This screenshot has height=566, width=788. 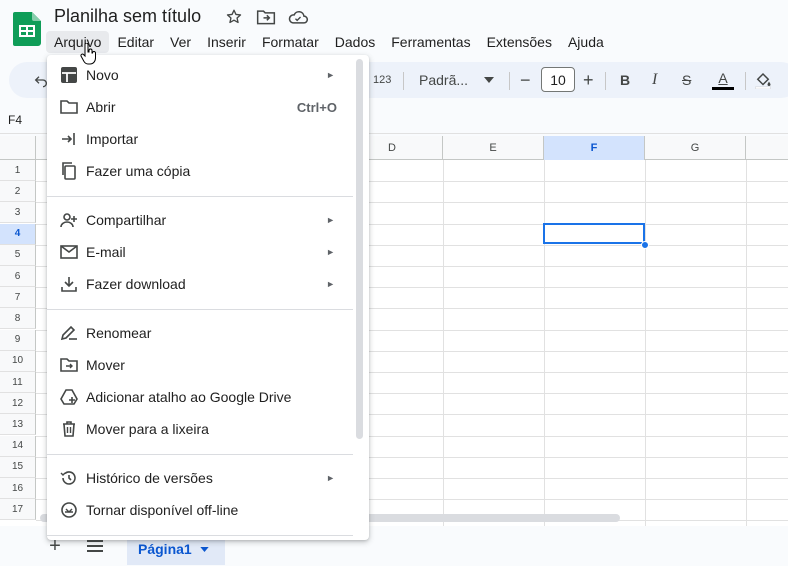 I want to click on offline-icon, so click(x=69, y=510).